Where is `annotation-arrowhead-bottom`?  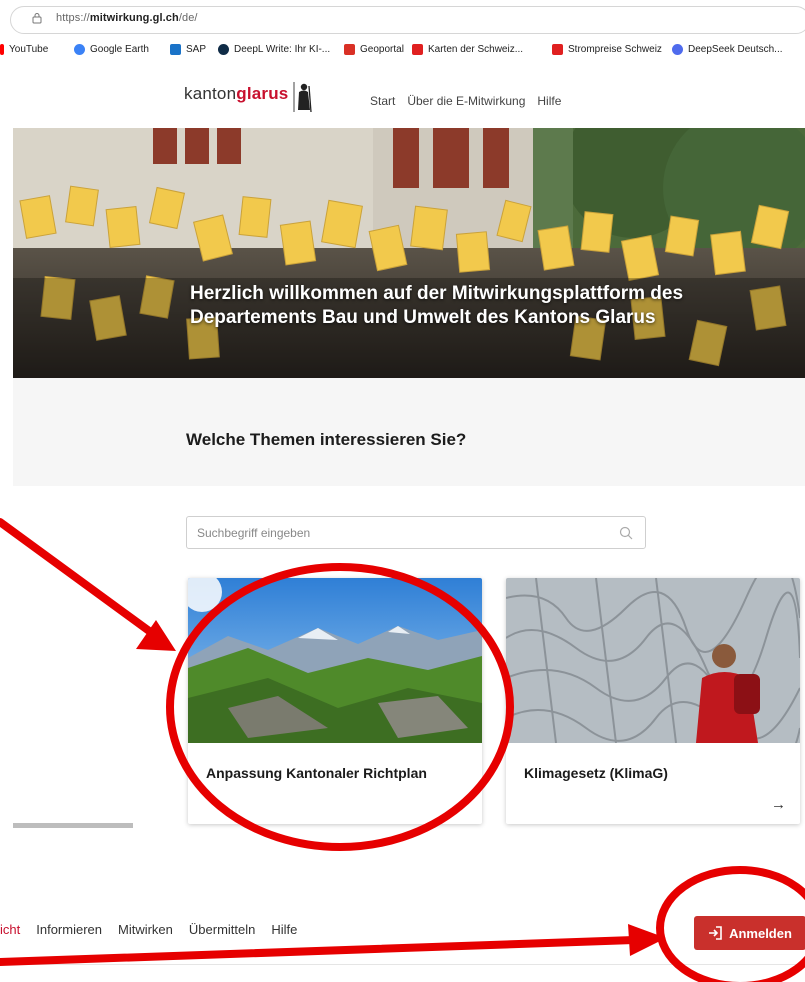 annotation-arrowhead-bottom is located at coordinates (647, 940).